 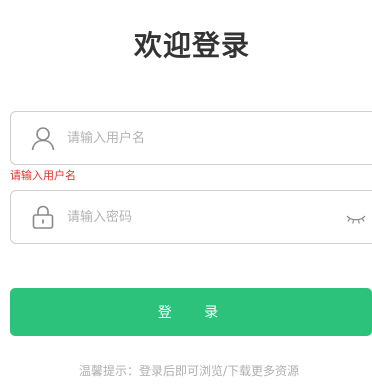 What do you see at coordinates (197, 138) in the screenshot?
I see `username-input` at bounding box center [197, 138].